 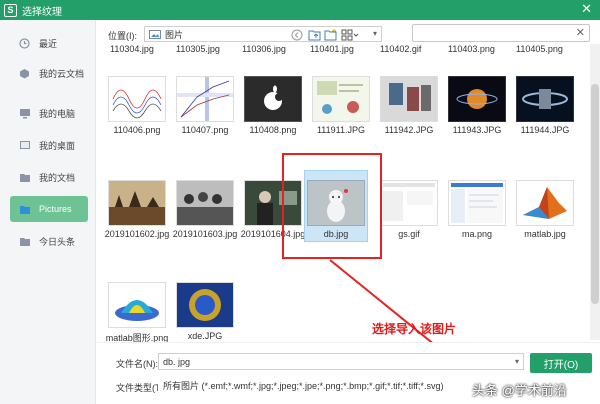 What do you see at coordinates (137, 130) in the screenshot?
I see `file-name: 110406.png` at bounding box center [137, 130].